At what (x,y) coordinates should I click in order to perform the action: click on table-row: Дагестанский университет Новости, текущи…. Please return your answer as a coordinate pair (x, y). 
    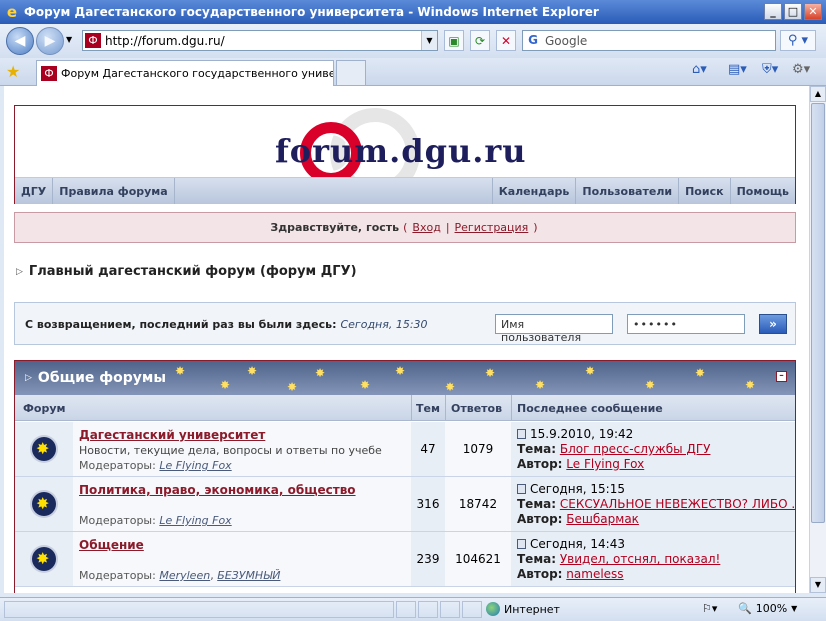
    Looking at the image, I should click on (405, 449).